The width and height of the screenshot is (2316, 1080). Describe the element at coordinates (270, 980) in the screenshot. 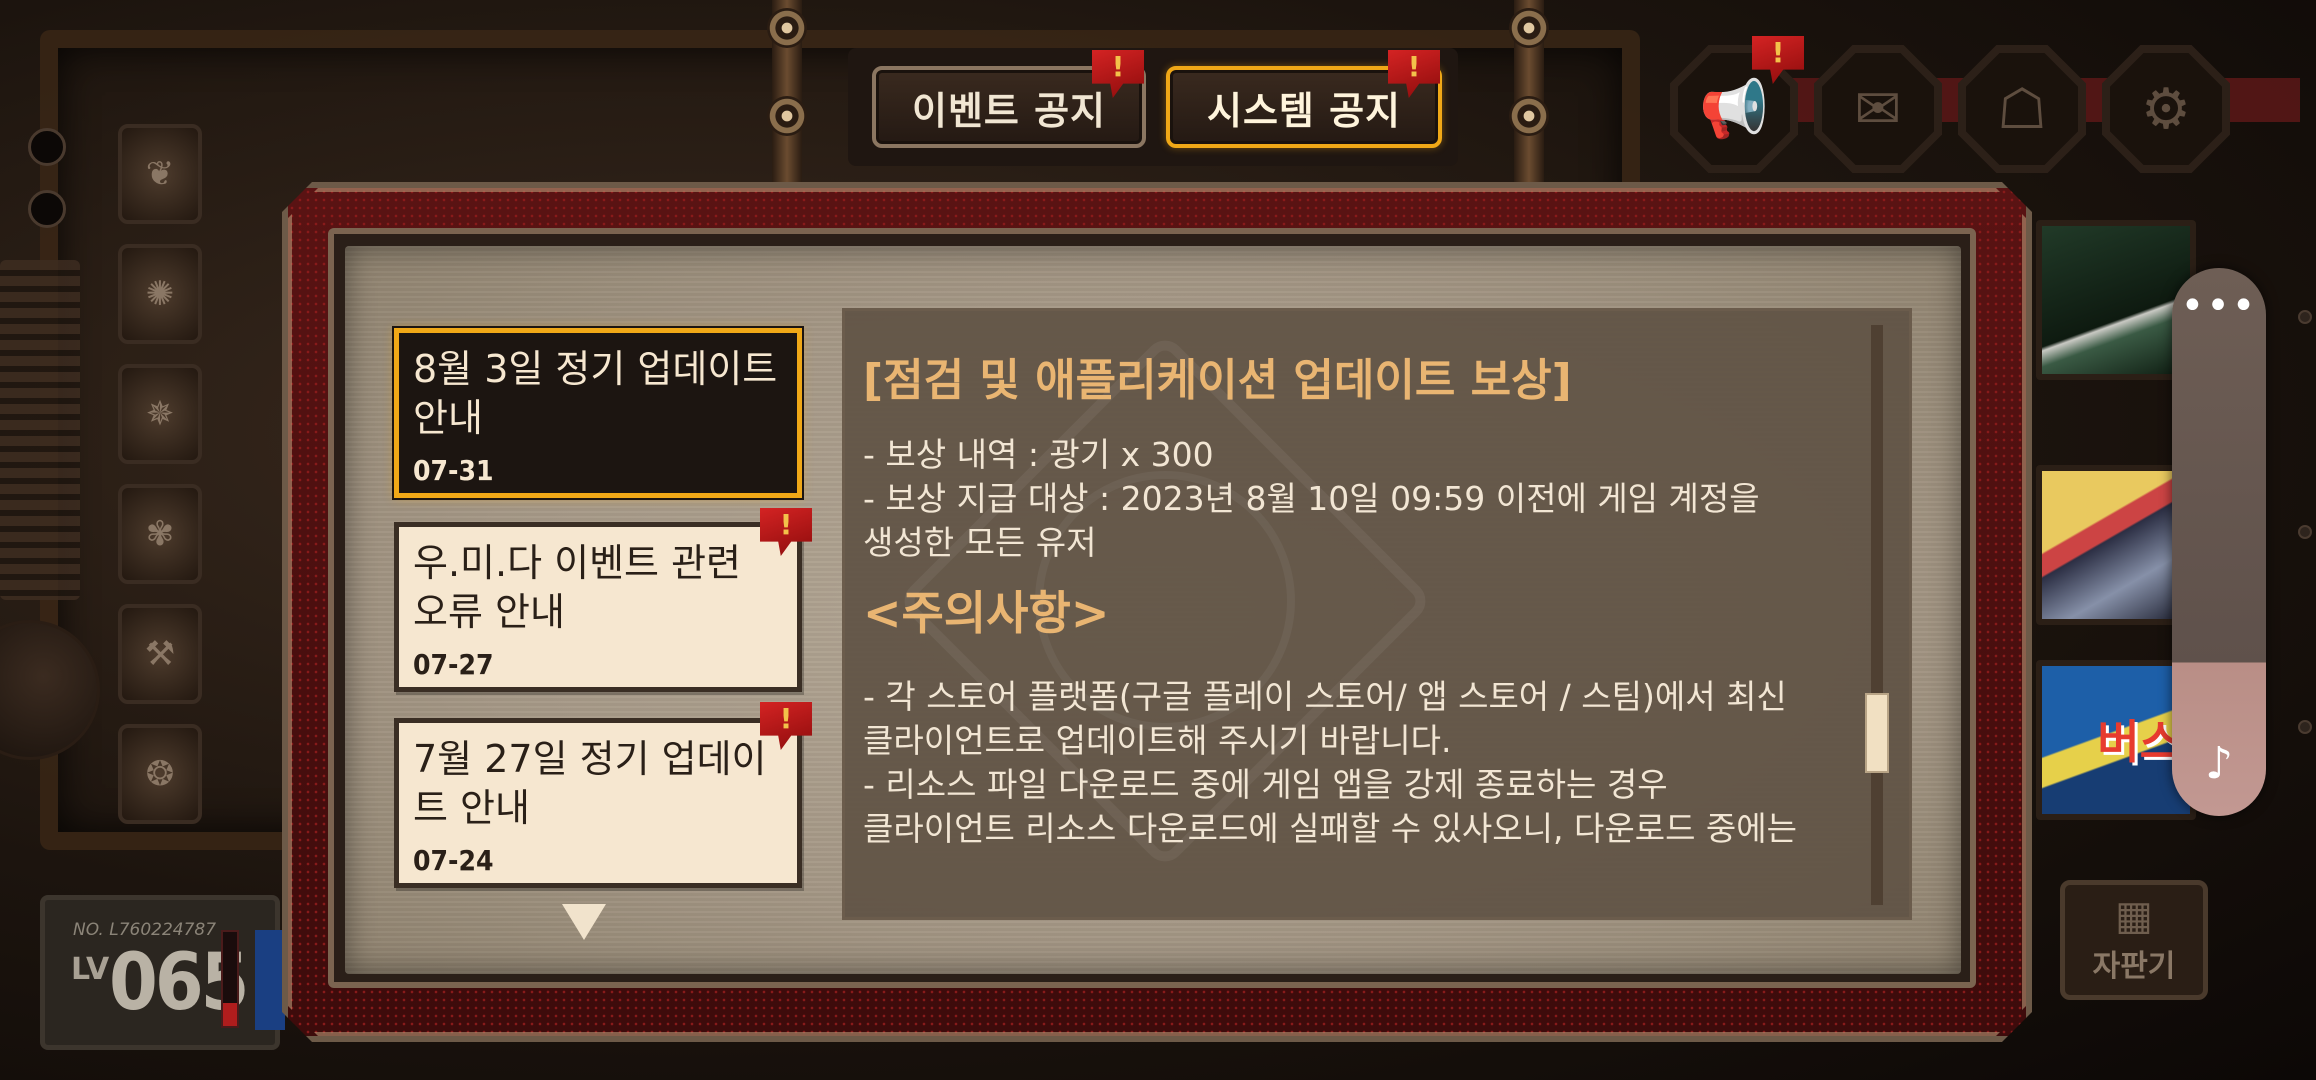

I see `player-chip` at that location.